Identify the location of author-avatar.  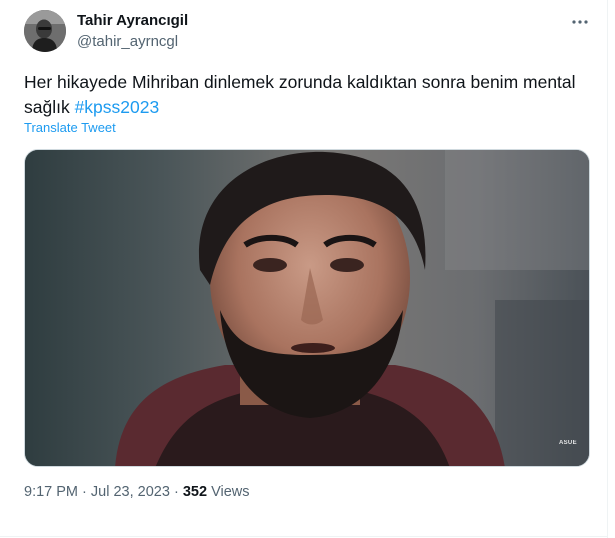
(45, 31).